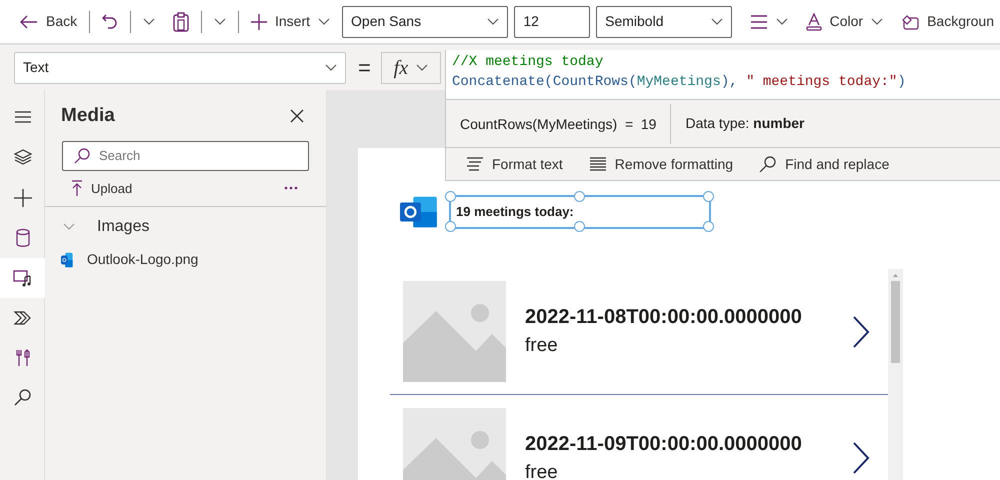  What do you see at coordinates (661, 164) in the screenshot?
I see `formula-action-button: Remove formatting` at bounding box center [661, 164].